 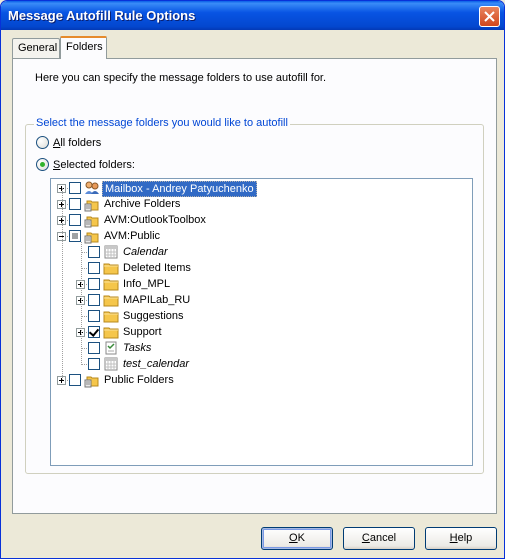 I want to click on tree-item-label: Suggestions, so click(x=153, y=316).